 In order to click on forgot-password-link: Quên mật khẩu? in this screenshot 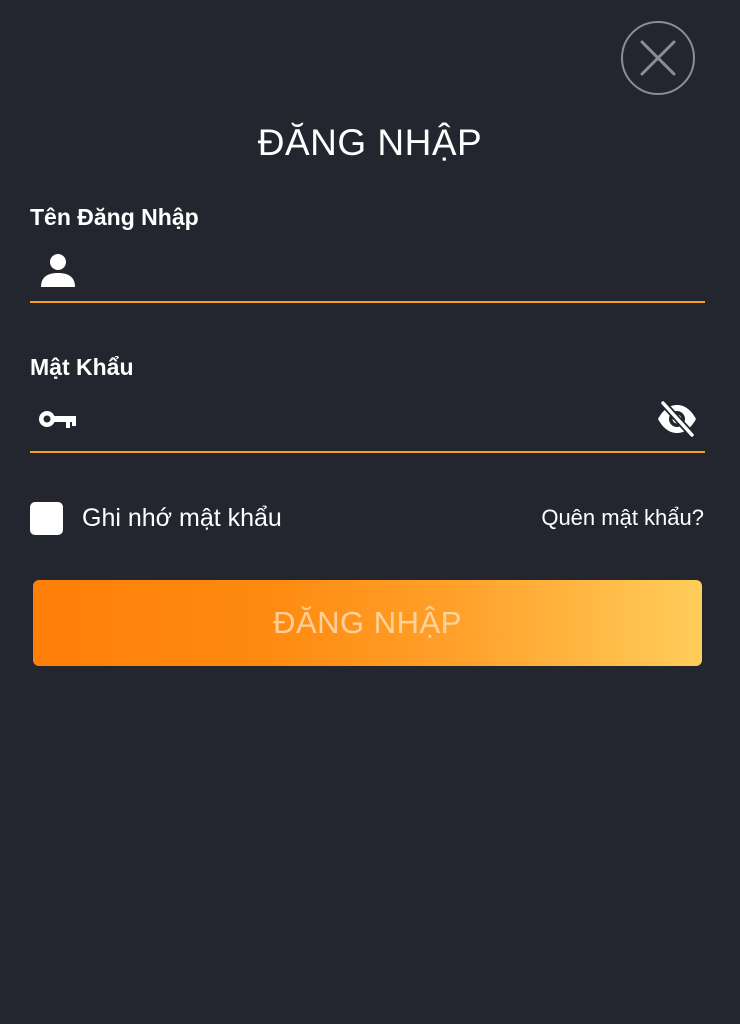, I will do `click(622, 518)`.